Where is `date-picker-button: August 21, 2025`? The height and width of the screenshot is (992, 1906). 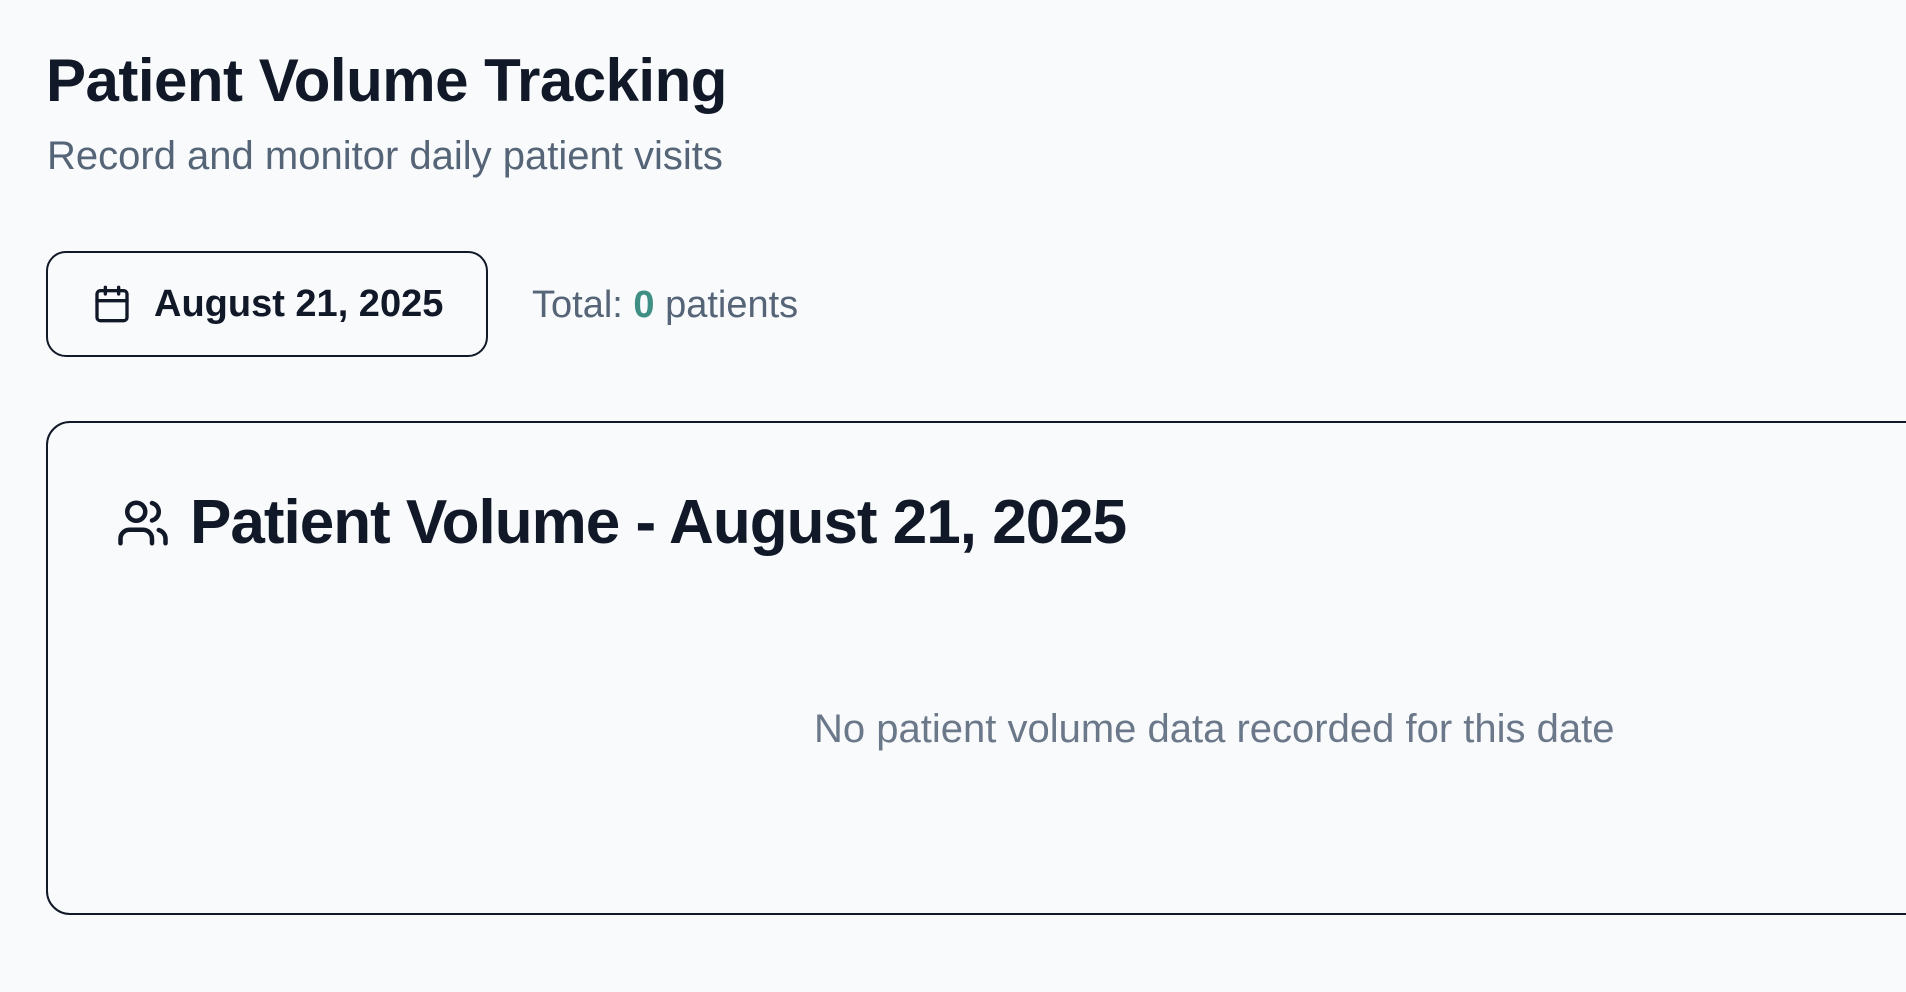
date-picker-button: August 21, 2025 is located at coordinates (267, 304).